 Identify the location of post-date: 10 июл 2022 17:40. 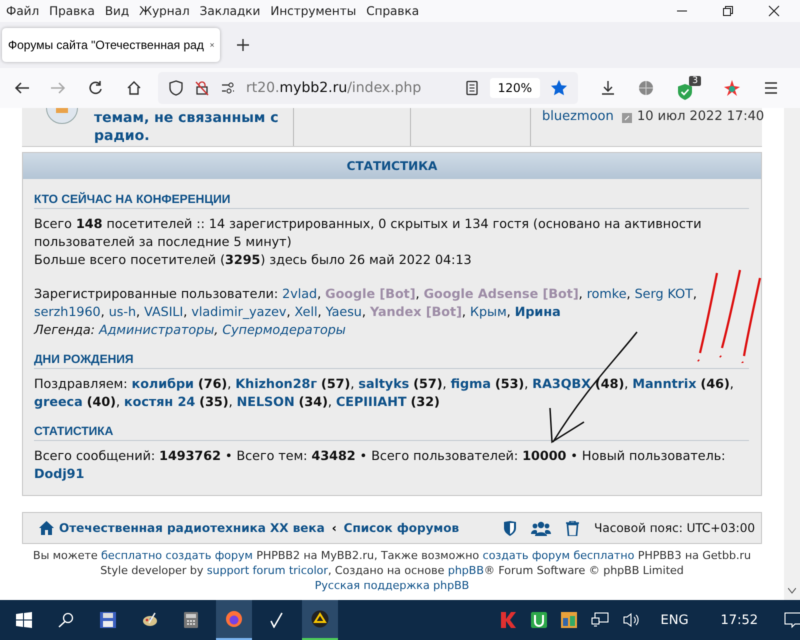
(700, 116).